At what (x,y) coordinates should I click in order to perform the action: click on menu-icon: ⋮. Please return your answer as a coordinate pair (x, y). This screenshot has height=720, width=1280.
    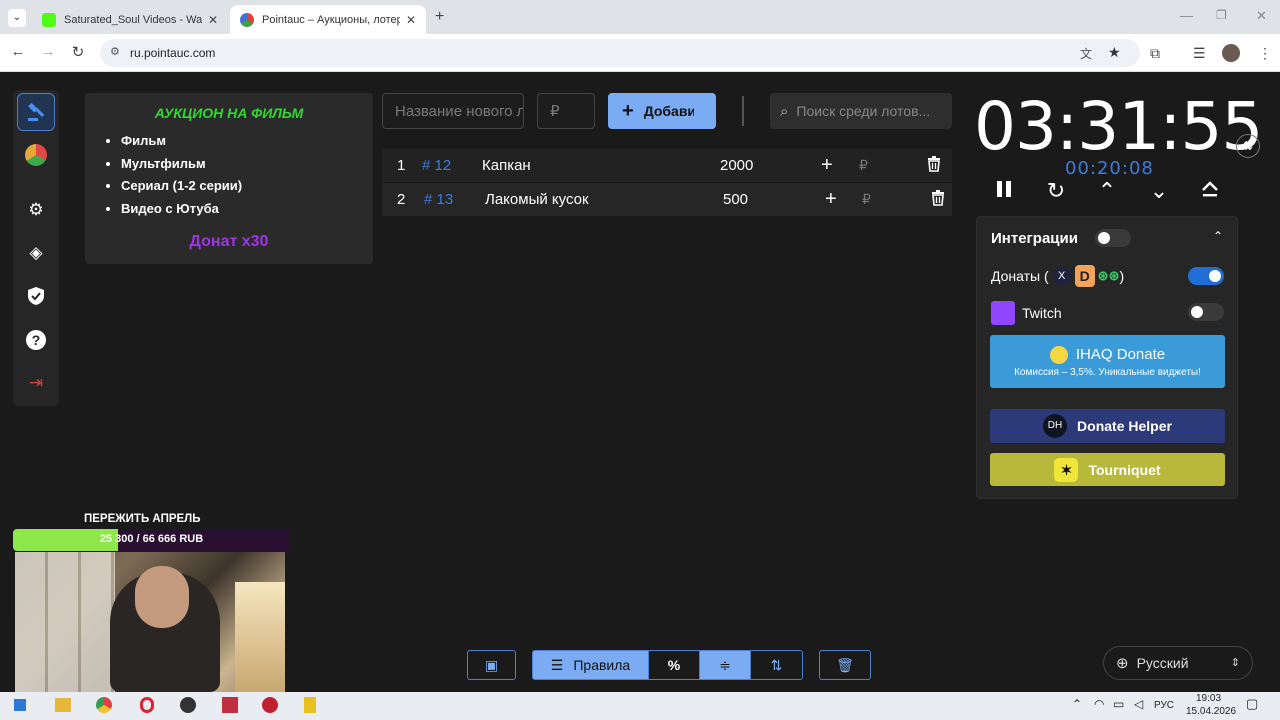
    Looking at the image, I should click on (1265, 53).